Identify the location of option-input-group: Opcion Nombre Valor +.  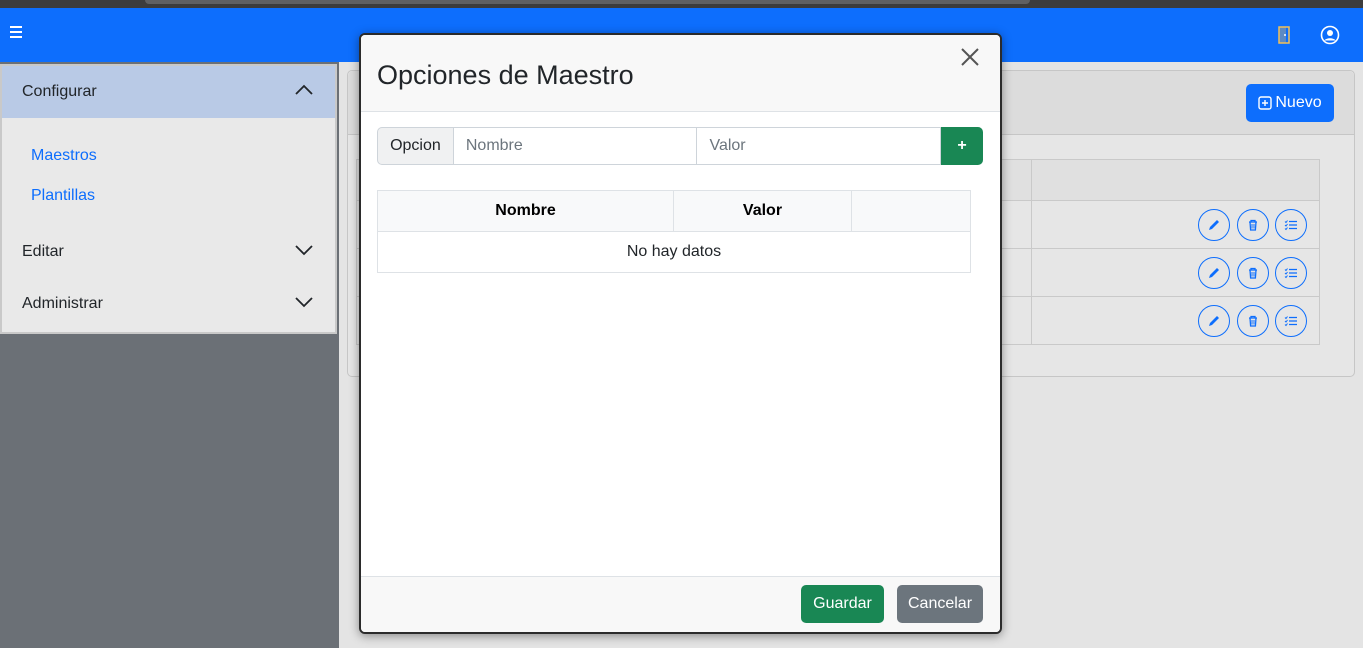
(680, 146).